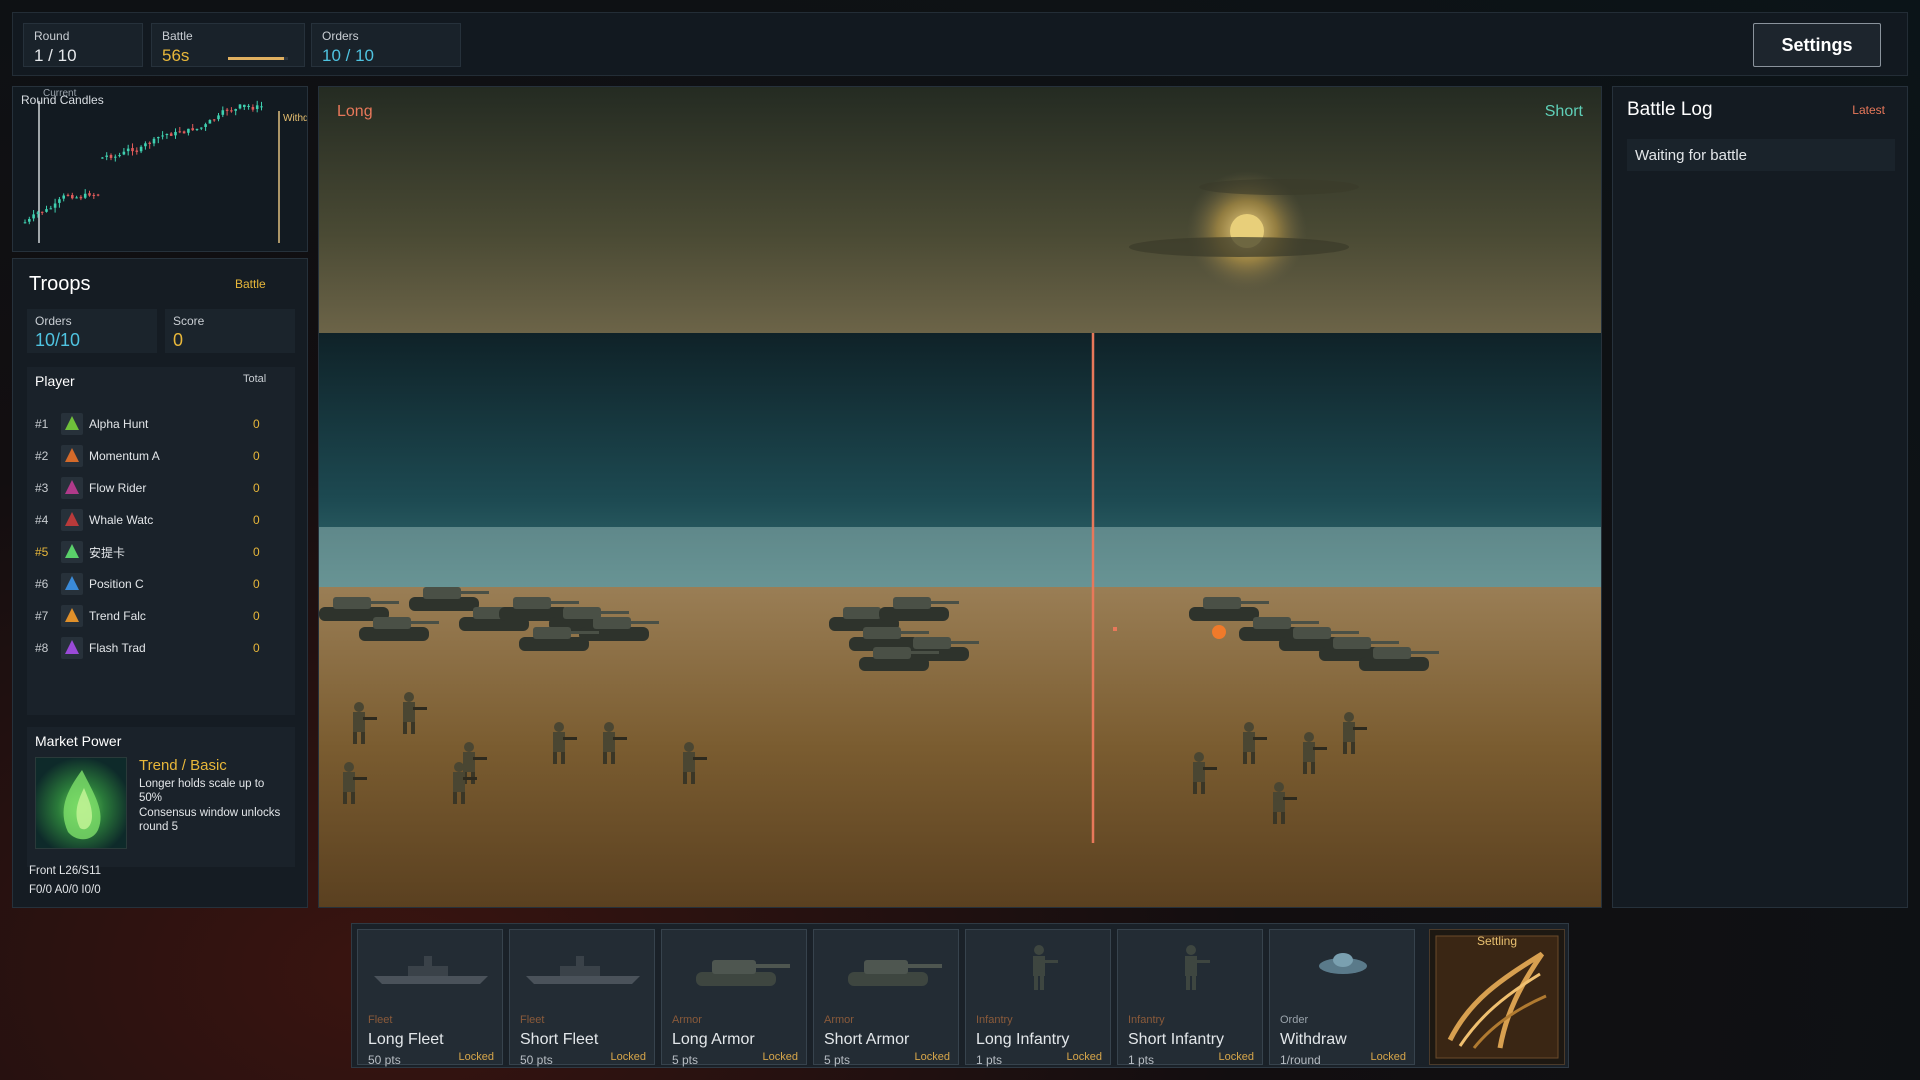 The width and height of the screenshot is (1920, 1080). I want to click on player-name: Flow Rider, so click(118, 488).